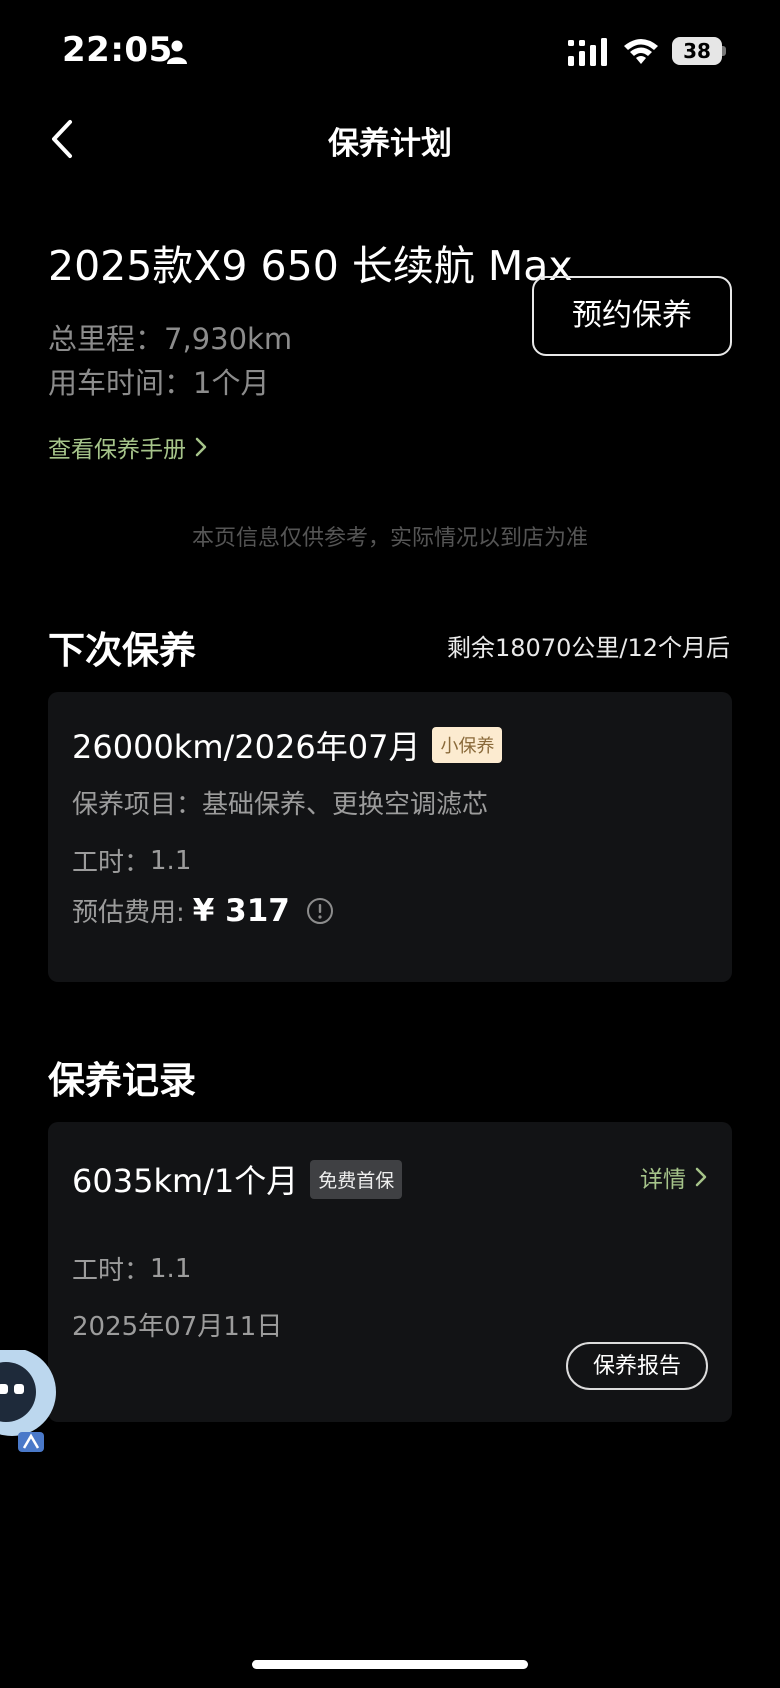 The image size is (780, 1688). I want to click on items-value: 基础保养、更换空调滤芯, so click(345, 805).